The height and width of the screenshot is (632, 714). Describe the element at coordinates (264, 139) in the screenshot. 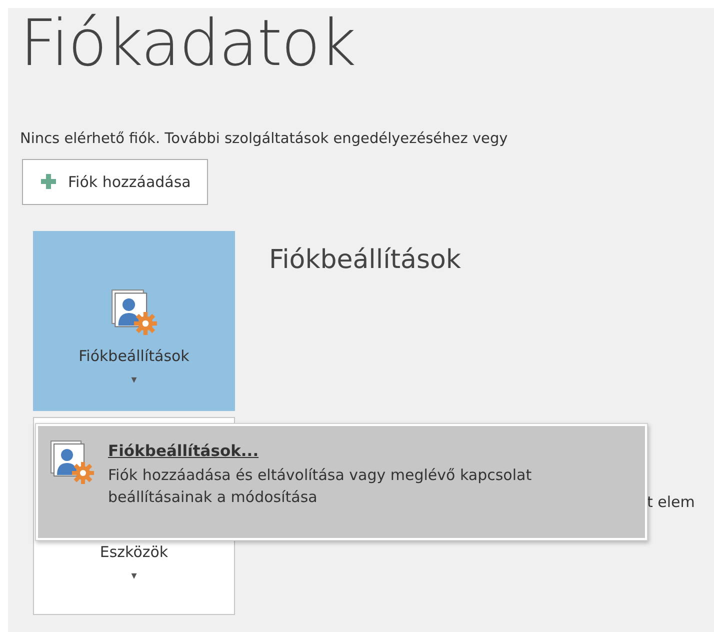

I see `notice-text: Nincs elérhető fiók. További szolgáltatások engedélyezéséhez vegy` at that location.